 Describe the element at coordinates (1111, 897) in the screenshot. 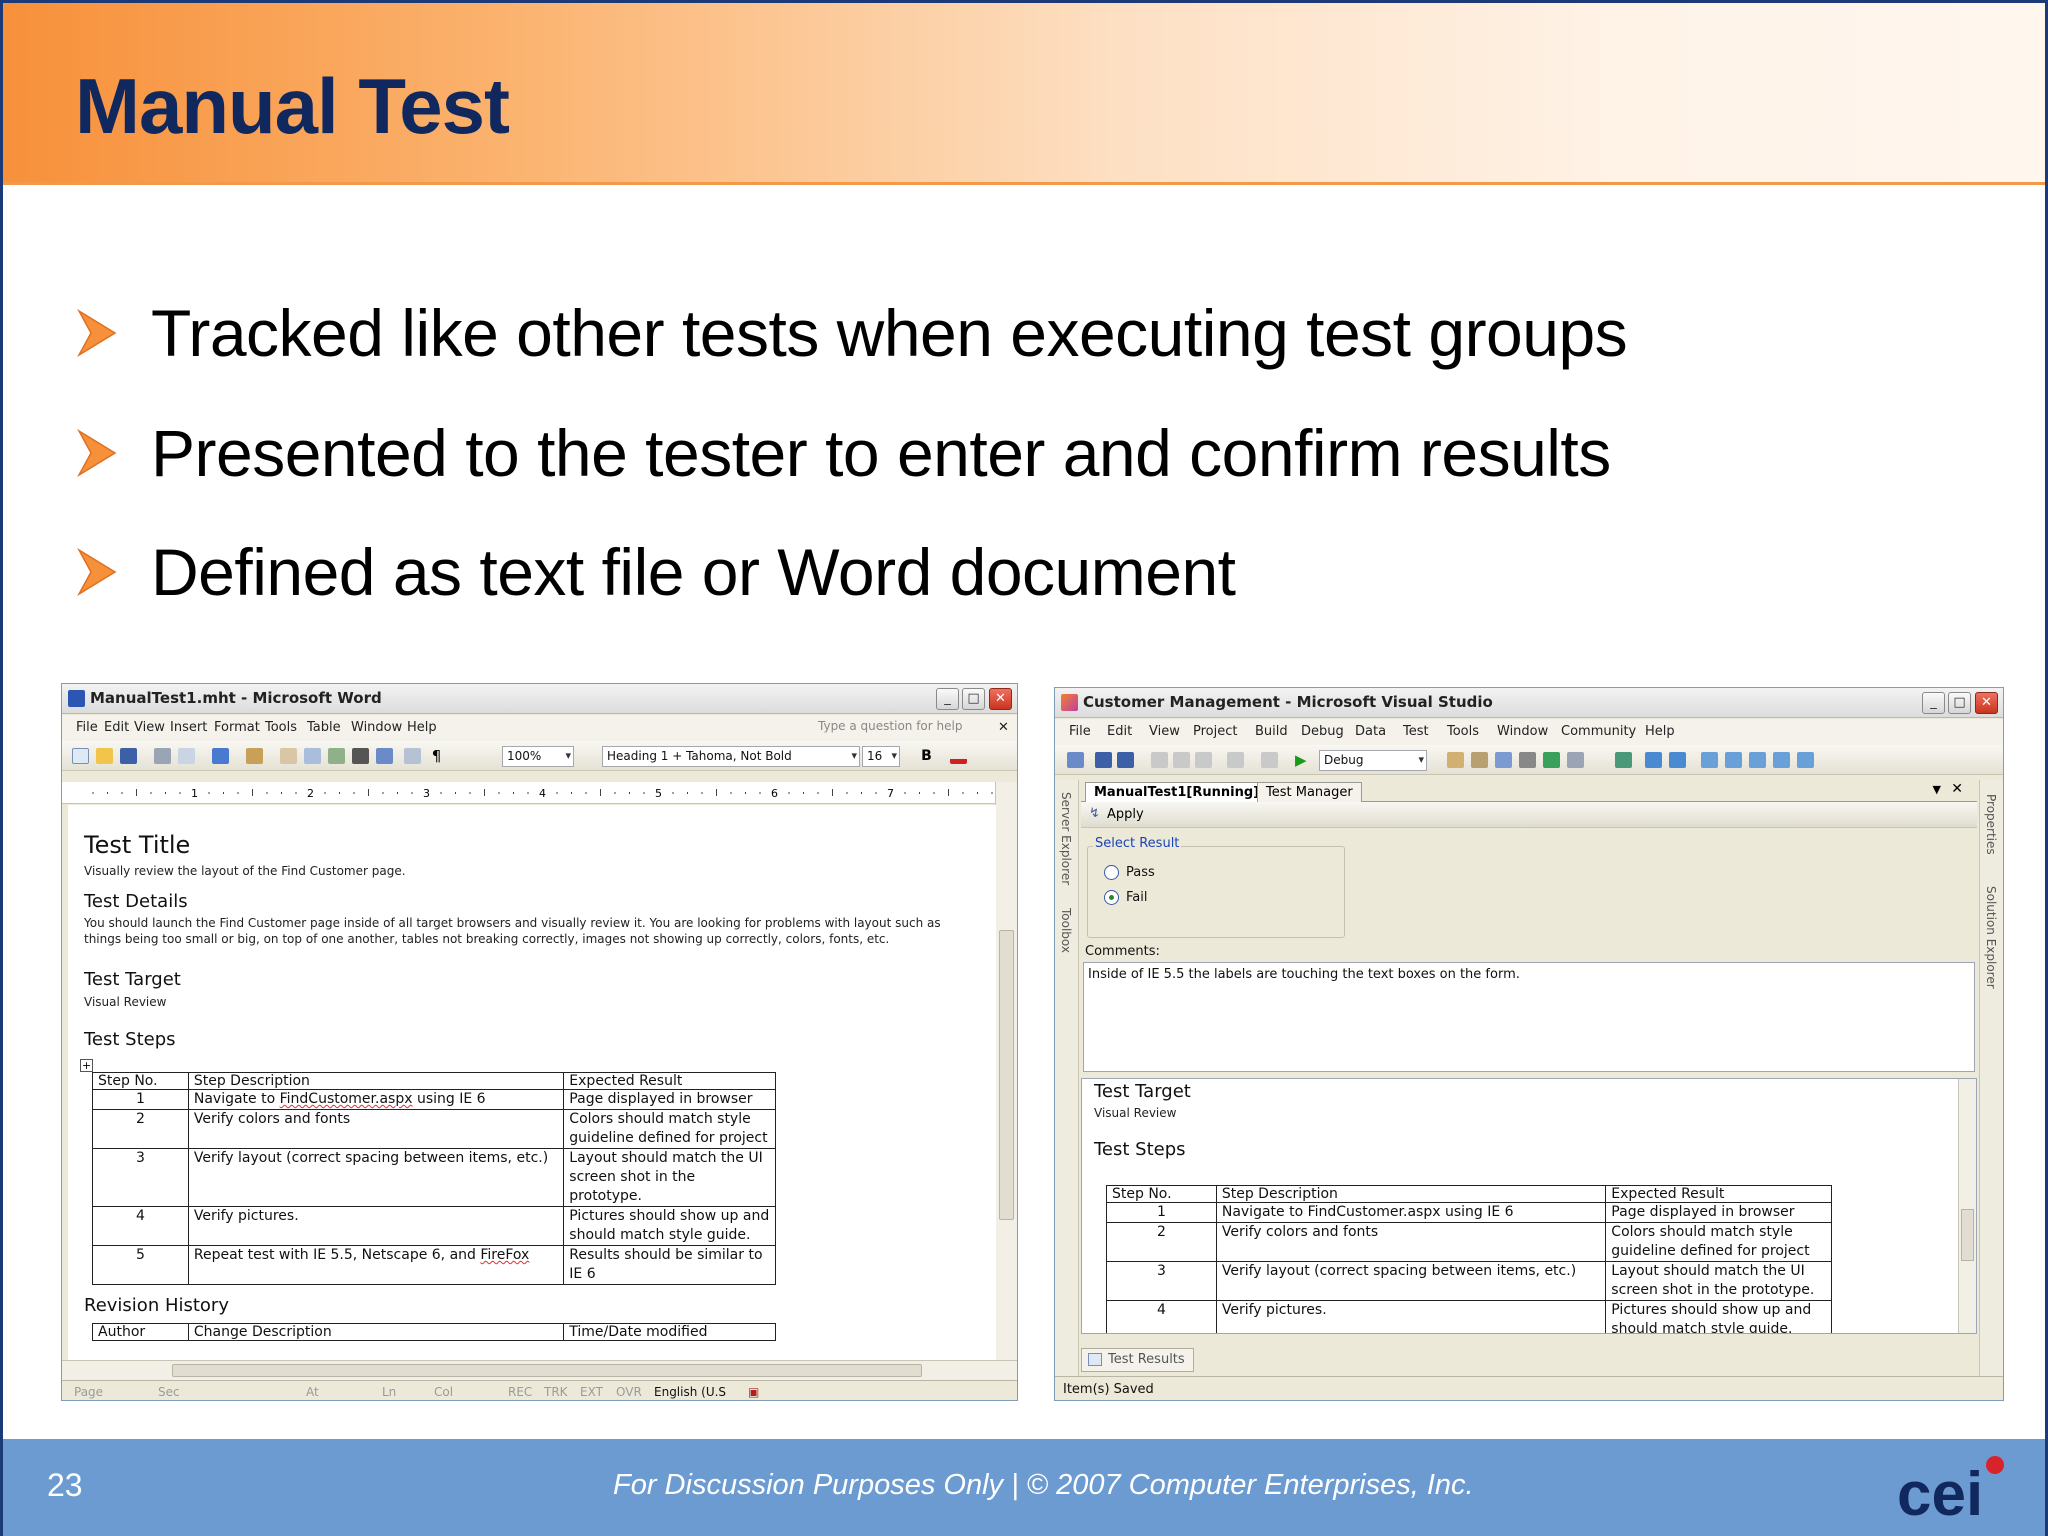

I see `fail-radio` at that location.